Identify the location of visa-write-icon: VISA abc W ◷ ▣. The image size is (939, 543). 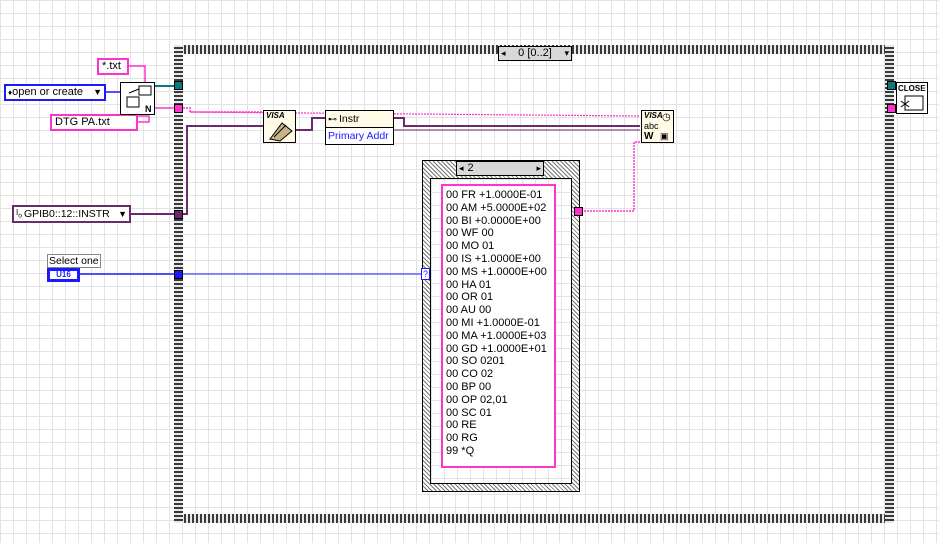
(657, 126).